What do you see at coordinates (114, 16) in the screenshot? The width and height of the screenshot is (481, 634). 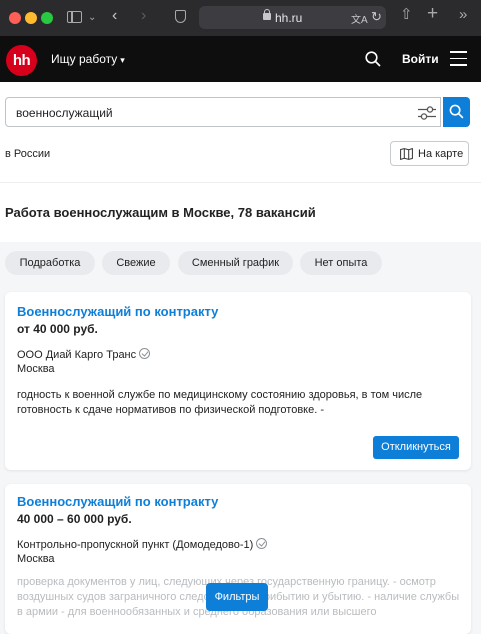 I see `back-arrow-icon: ‹` at bounding box center [114, 16].